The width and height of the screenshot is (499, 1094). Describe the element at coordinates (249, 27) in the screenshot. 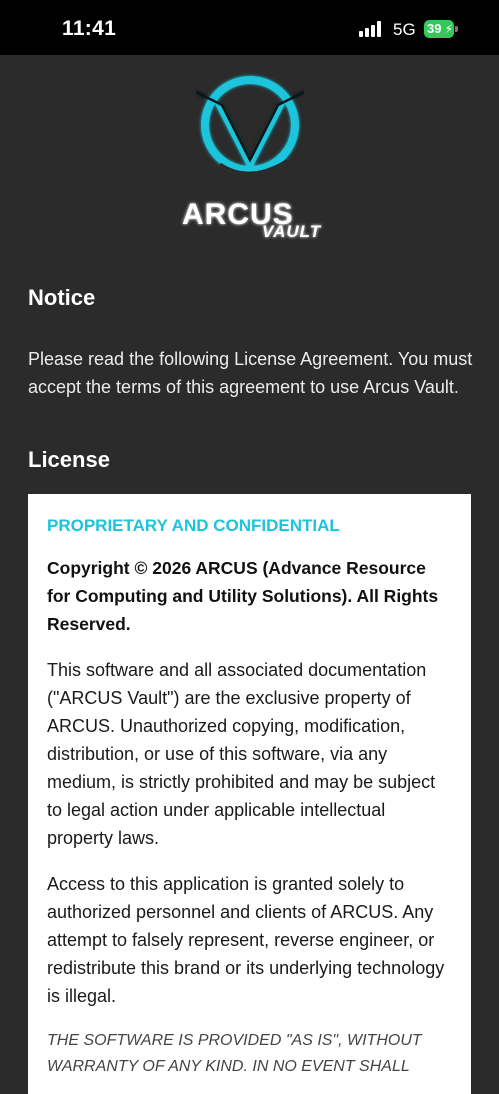

I see `status-bar: 11:41 5G 39 ⚡` at that location.